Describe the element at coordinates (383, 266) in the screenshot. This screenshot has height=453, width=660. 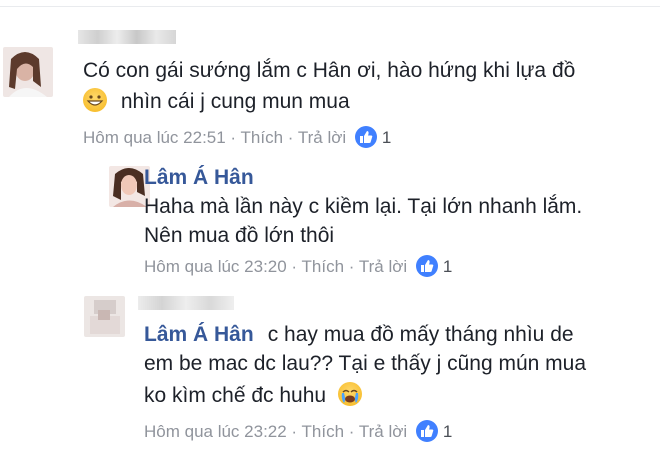
I see `comment-2-reply-link: Trả lời` at that location.